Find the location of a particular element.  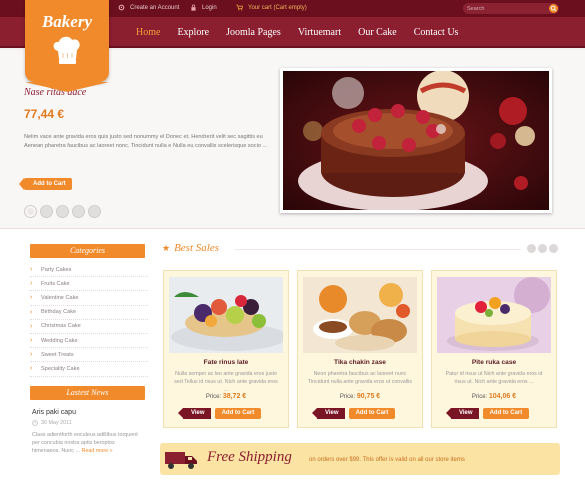

category-item: › Birthday Cake is located at coordinates (89, 313).